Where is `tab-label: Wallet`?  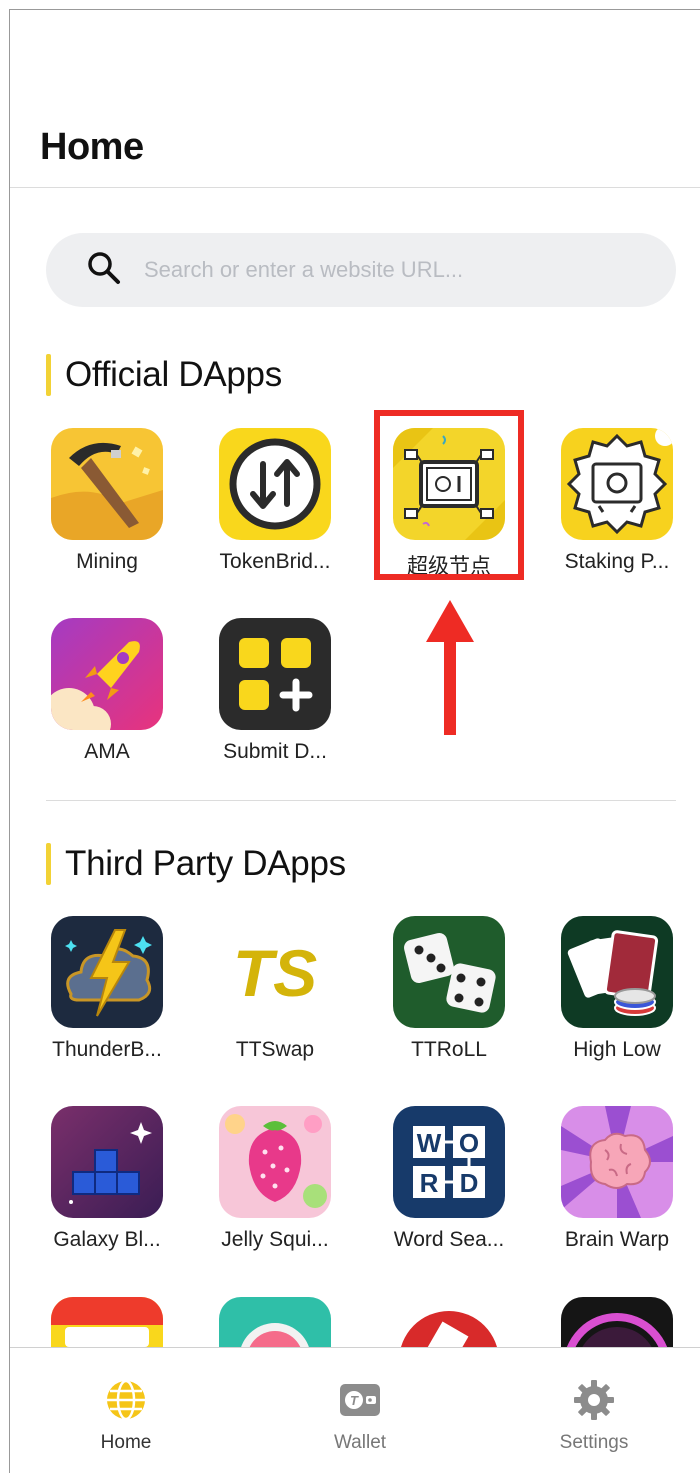
tab-label: Wallet is located at coordinates (360, 1442).